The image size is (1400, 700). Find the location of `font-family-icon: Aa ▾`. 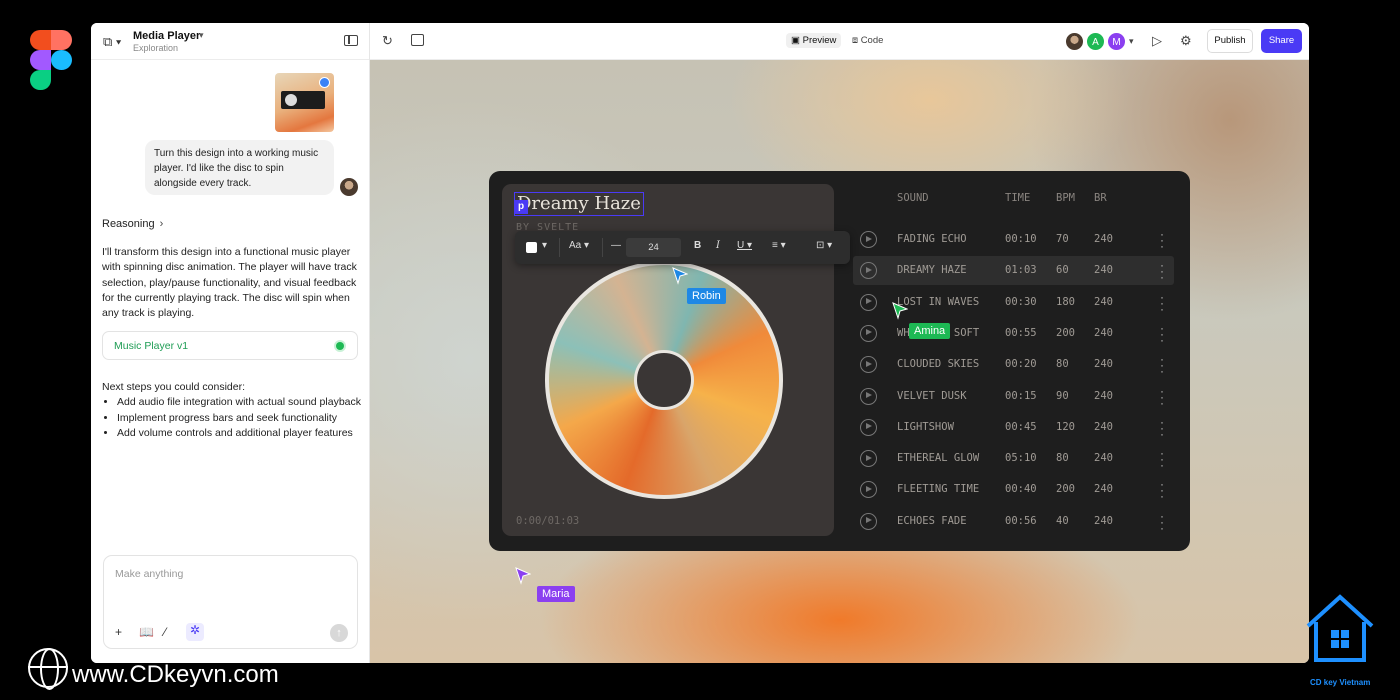

font-family-icon: Aa ▾ is located at coordinates (579, 245).